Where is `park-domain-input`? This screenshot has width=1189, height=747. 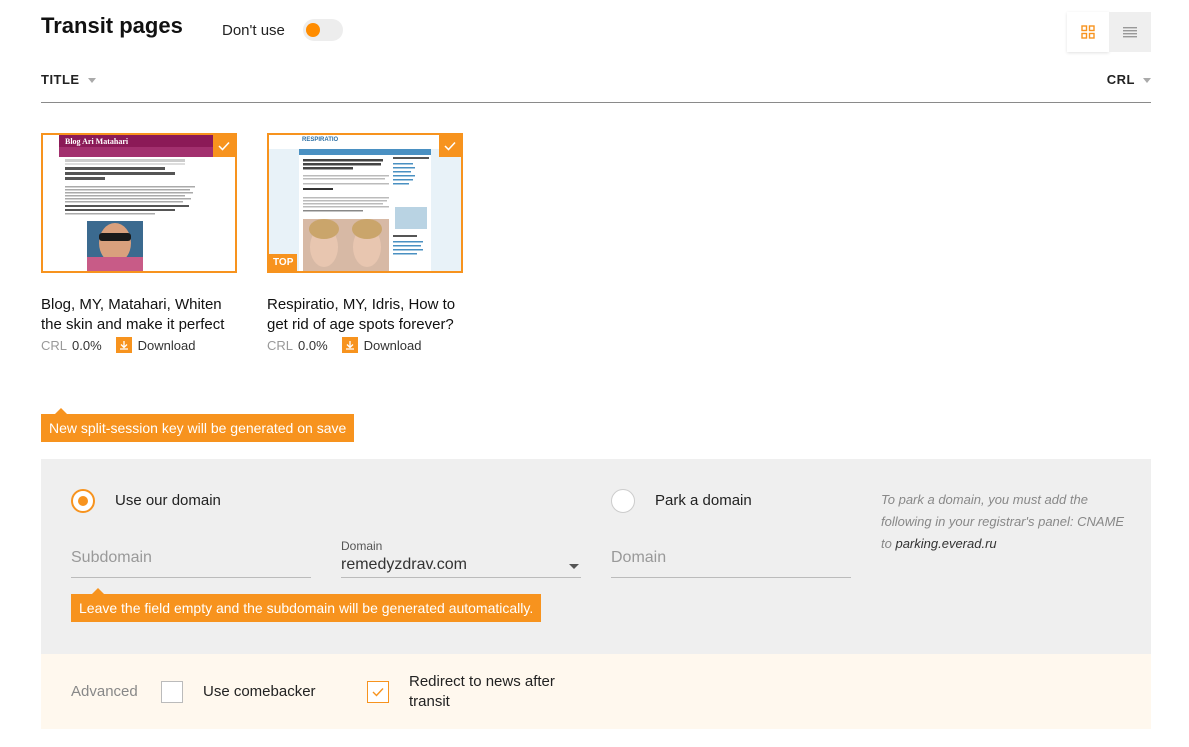
park-domain-input is located at coordinates (731, 558).